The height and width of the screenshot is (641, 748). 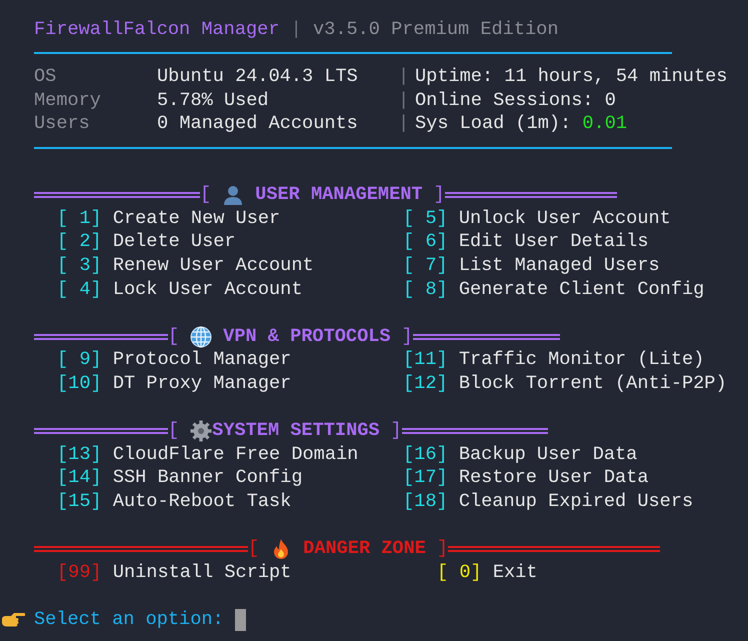 I want to click on option-label: Cleanup Expired Users, so click(x=576, y=502).